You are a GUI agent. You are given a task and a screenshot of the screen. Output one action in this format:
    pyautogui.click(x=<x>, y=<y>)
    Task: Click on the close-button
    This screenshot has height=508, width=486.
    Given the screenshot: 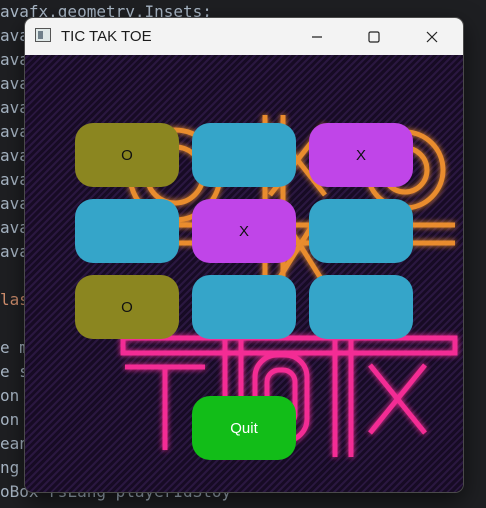 What is the action you would take?
    pyautogui.click(x=432, y=36)
    